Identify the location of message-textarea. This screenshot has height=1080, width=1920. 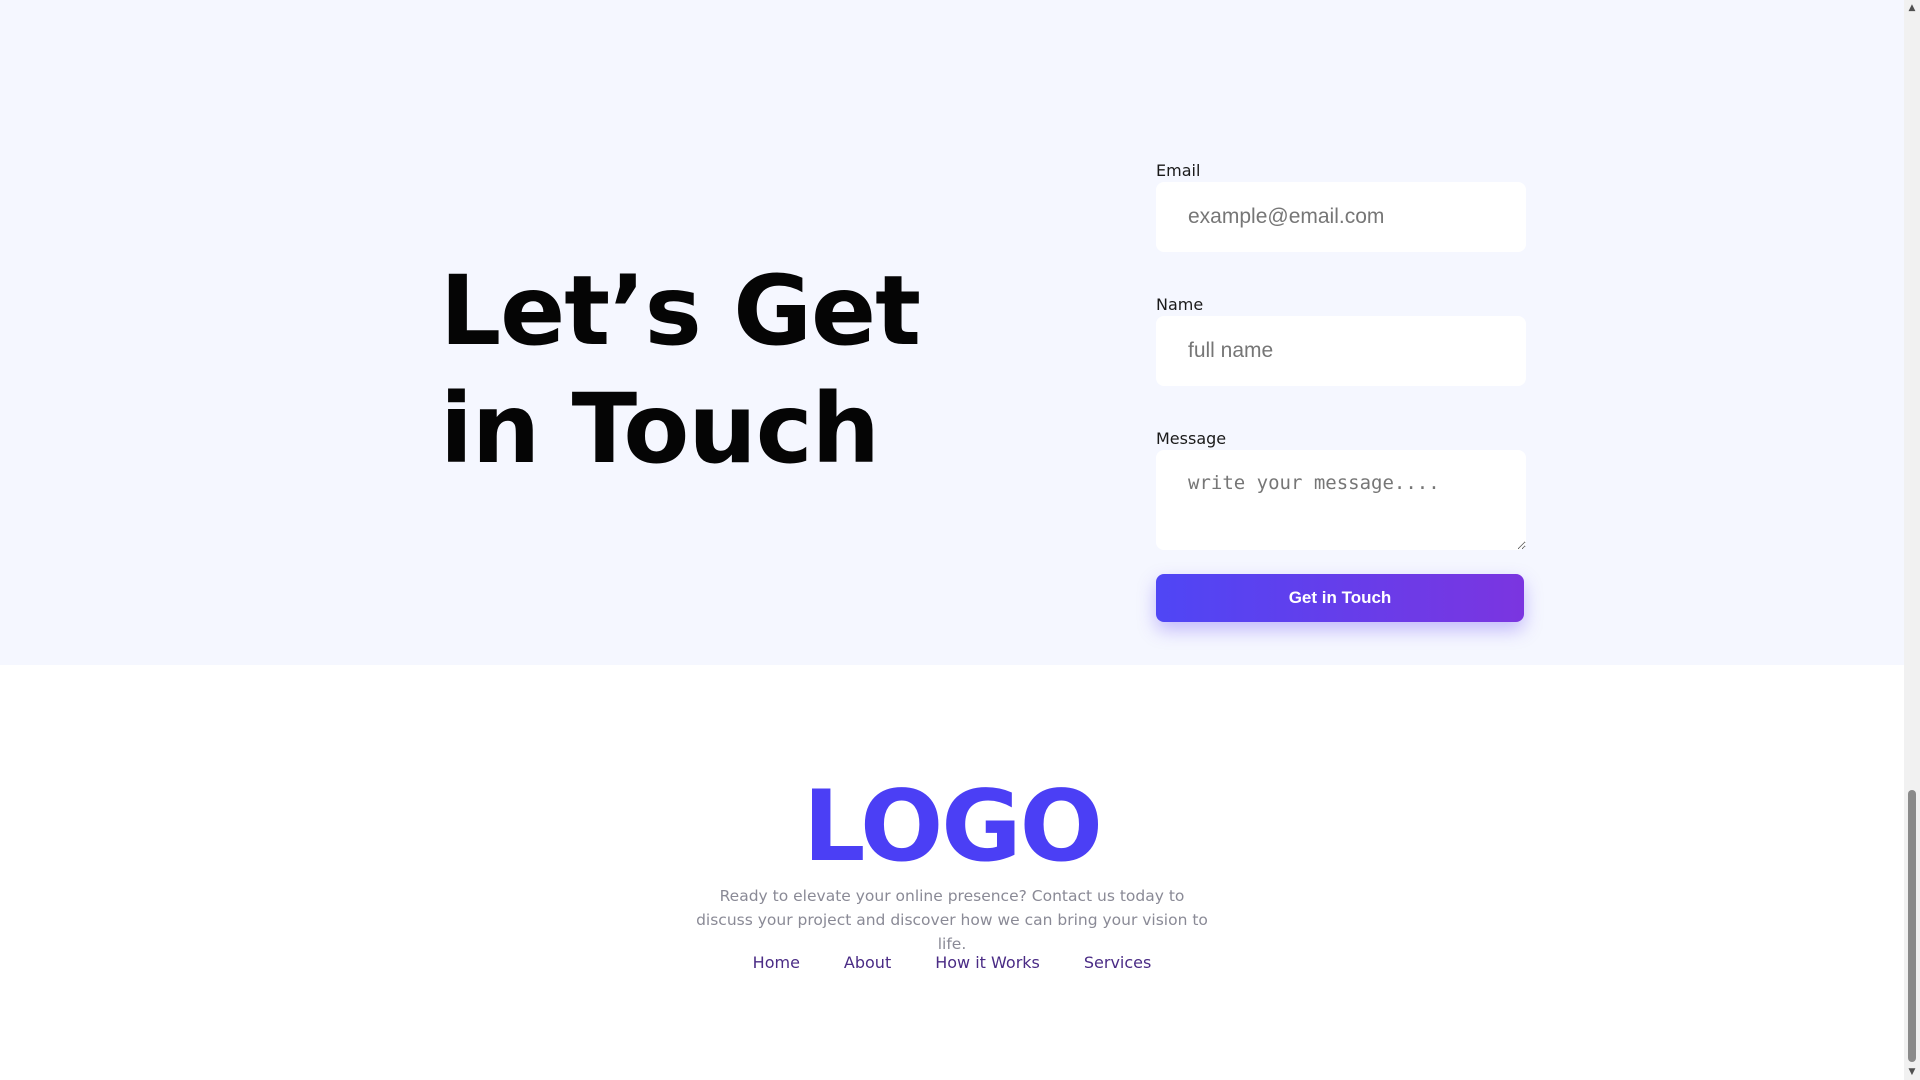
(1341, 500).